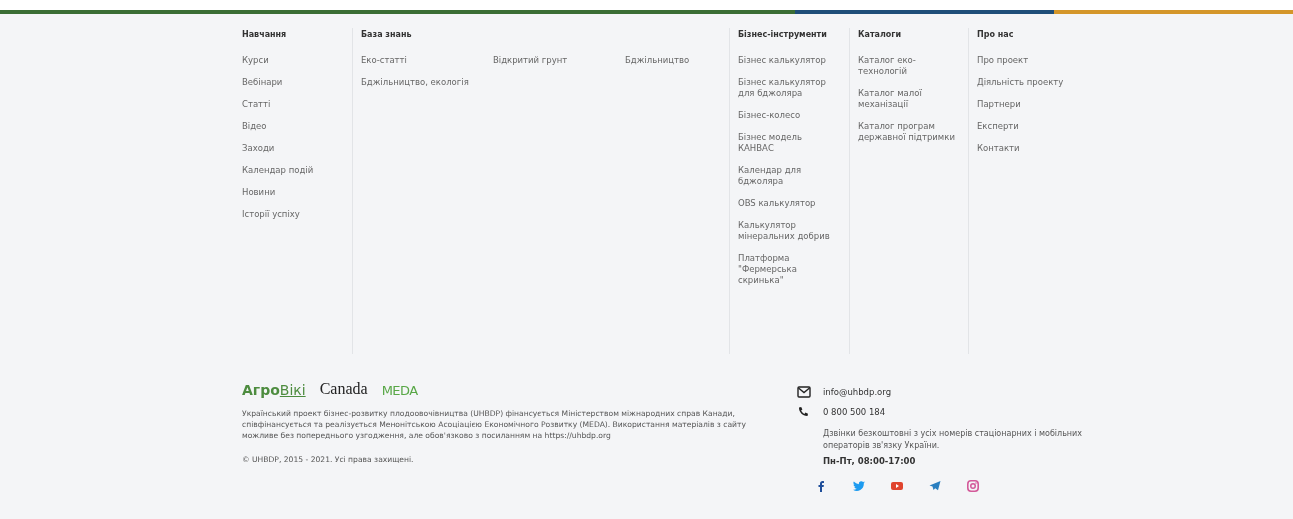  What do you see at coordinates (265, 34) in the screenshot?
I see `column-heading: Навчання` at bounding box center [265, 34].